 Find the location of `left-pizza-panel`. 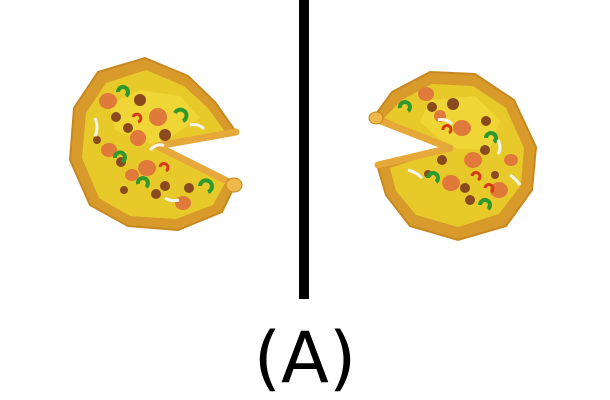

left-pizza-panel is located at coordinates (155, 144).